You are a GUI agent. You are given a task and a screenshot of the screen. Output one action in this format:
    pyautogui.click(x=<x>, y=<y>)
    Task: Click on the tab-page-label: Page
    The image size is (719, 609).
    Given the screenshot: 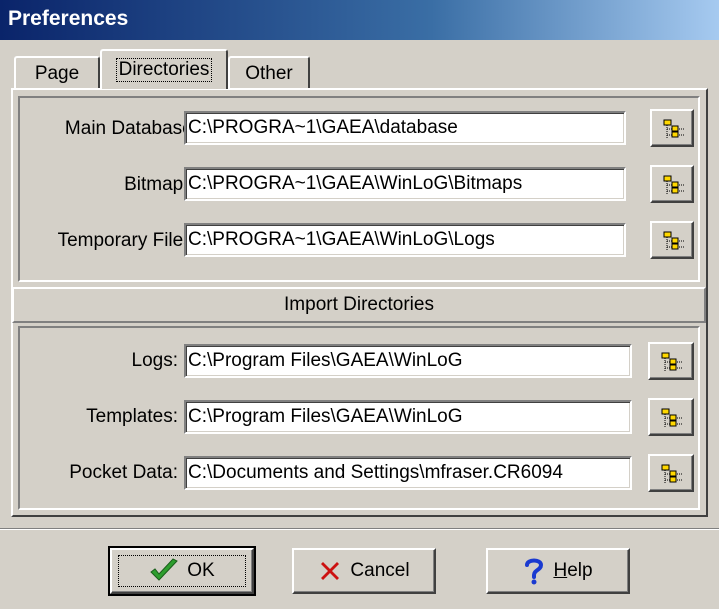 What is the action you would take?
    pyautogui.click(x=57, y=73)
    